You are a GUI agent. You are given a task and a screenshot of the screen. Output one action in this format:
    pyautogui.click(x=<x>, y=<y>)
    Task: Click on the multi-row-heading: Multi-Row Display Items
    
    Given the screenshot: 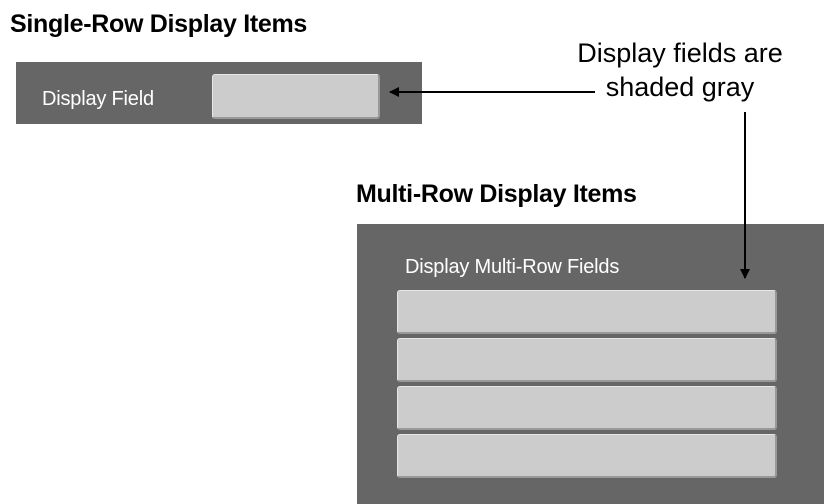 What is the action you would take?
    pyautogui.click(x=496, y=194)
    